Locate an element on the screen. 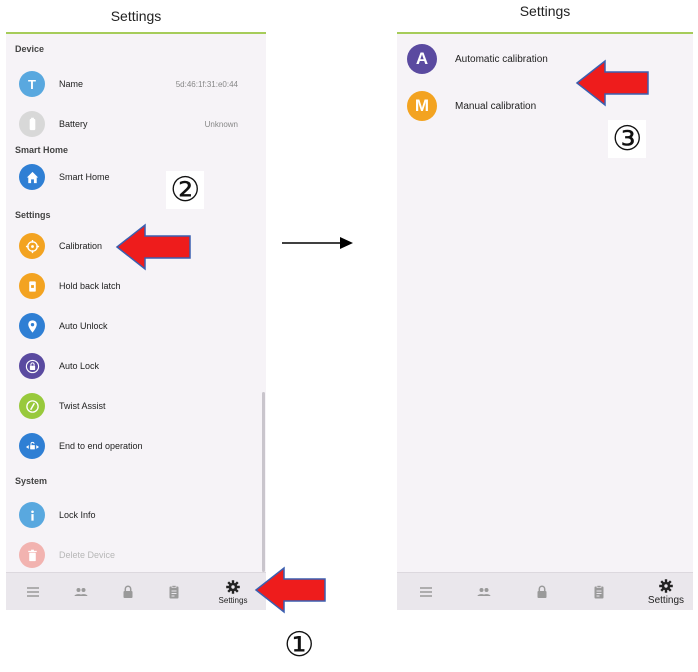 The height and width of the screenshot is (672, 698). settings-row-battery: Battery Unknown is located at coordinates (136, 124).